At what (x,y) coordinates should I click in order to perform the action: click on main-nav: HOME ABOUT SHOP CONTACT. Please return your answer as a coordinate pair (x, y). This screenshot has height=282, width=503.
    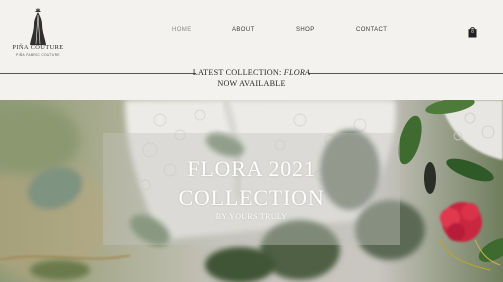
    Looking at the image, I should click on (251, 32).